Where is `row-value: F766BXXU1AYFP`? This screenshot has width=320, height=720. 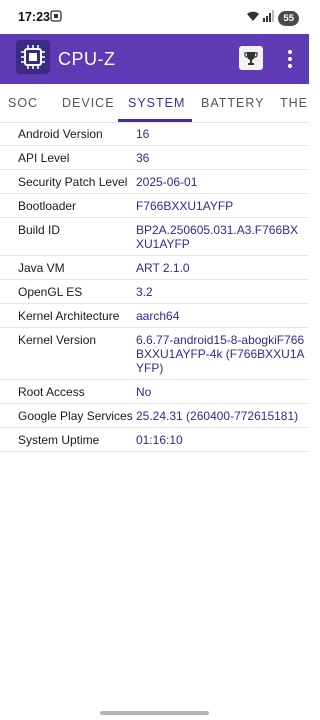 row-value: F766BXXU1AYFP is located at coordinates (185, 206).